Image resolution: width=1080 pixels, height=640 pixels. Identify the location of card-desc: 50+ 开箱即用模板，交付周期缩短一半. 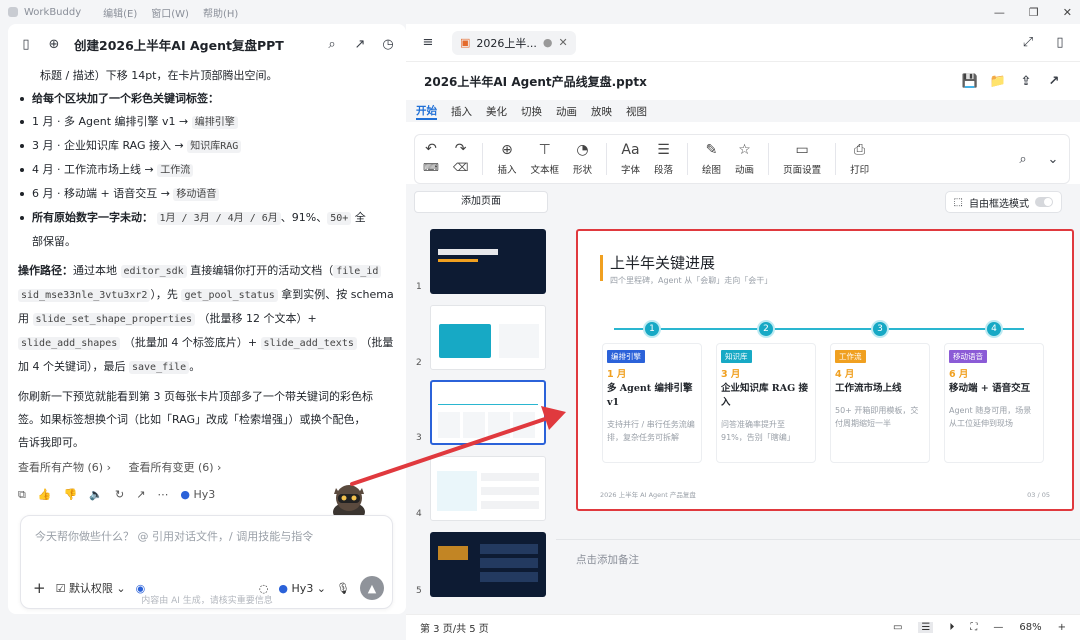
(877, 417).